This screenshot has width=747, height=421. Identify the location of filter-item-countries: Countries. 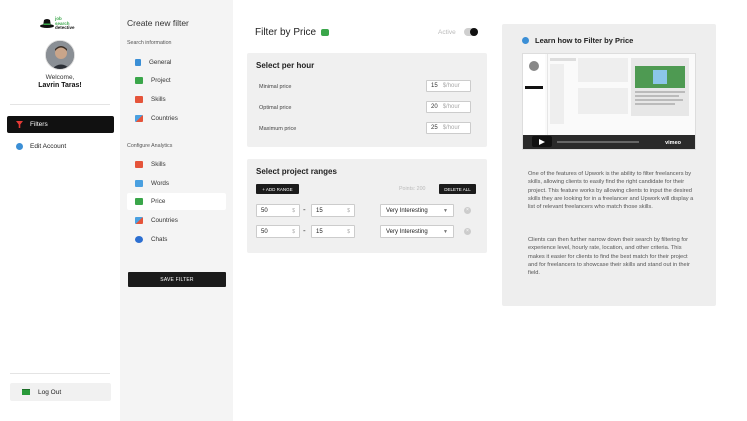
(176, 118).